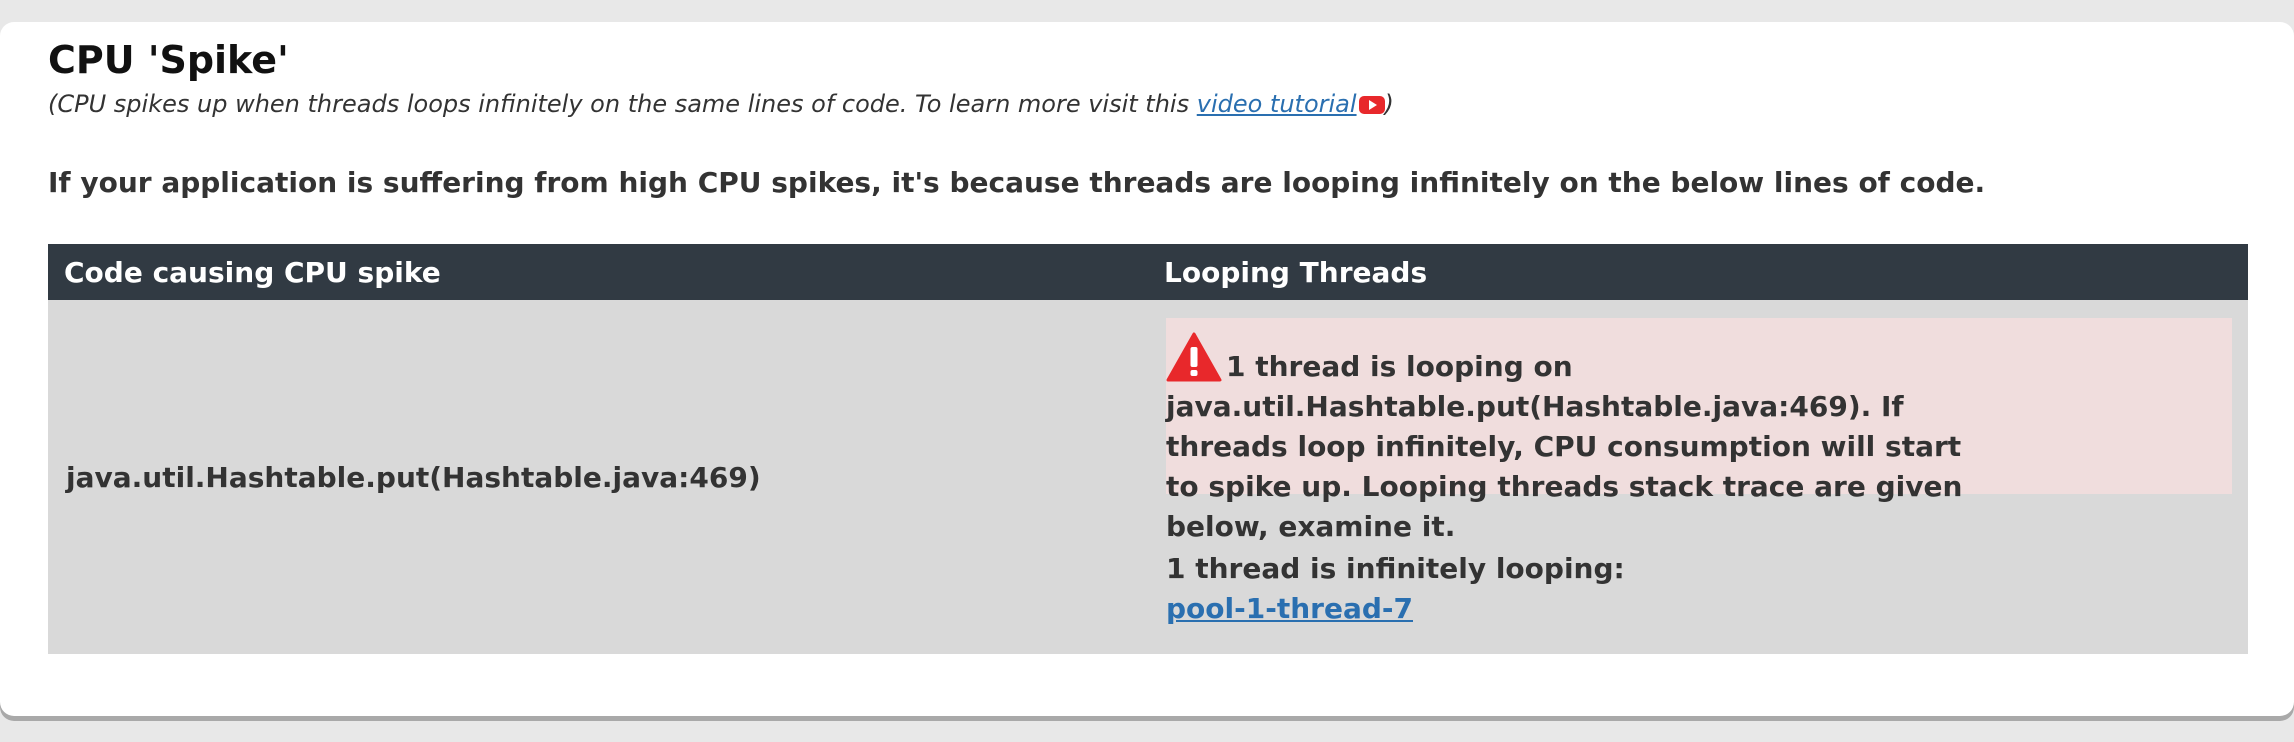  I want to click on section-title: CPU 'Spike', so click(168, 60).